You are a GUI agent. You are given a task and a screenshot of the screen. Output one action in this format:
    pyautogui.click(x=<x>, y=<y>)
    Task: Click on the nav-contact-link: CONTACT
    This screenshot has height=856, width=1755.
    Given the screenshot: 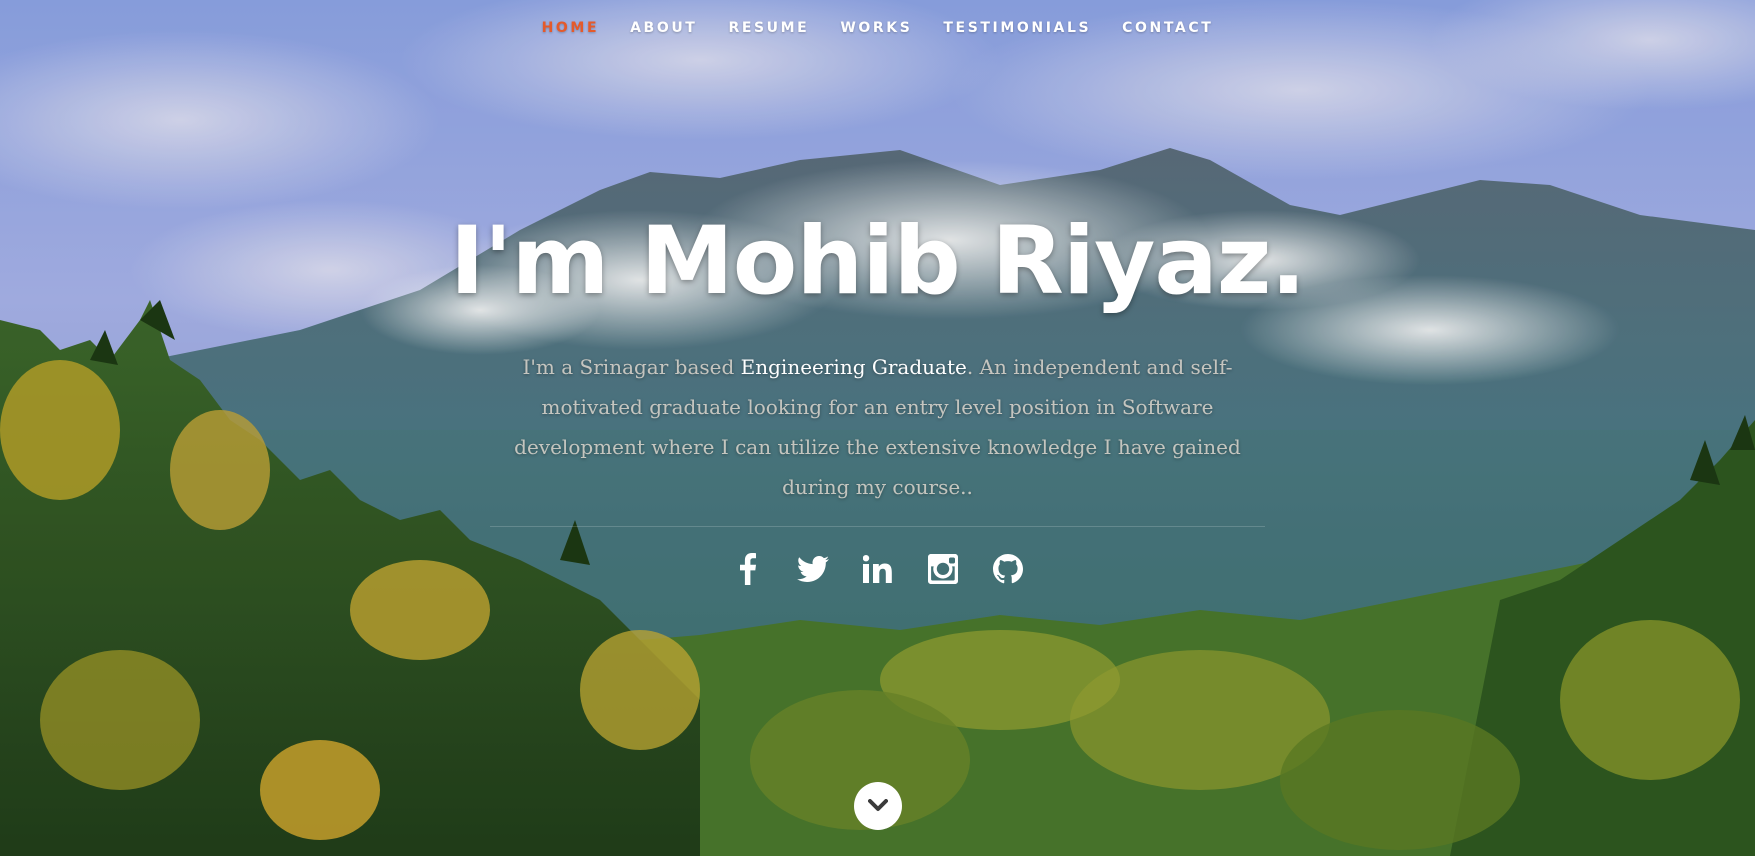 What is the action you would take?
    pyautogui.click(x=1167, y=28)
    